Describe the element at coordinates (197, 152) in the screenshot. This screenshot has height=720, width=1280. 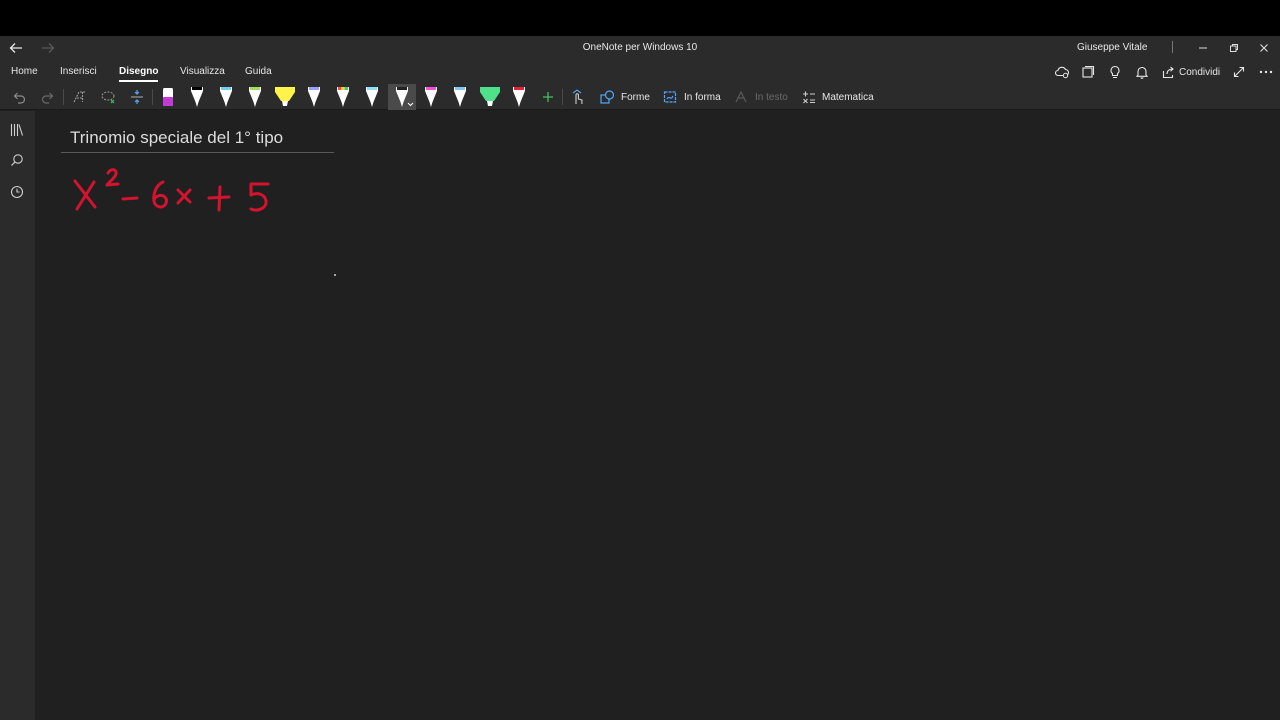
I see `page-title-underline` at that location.